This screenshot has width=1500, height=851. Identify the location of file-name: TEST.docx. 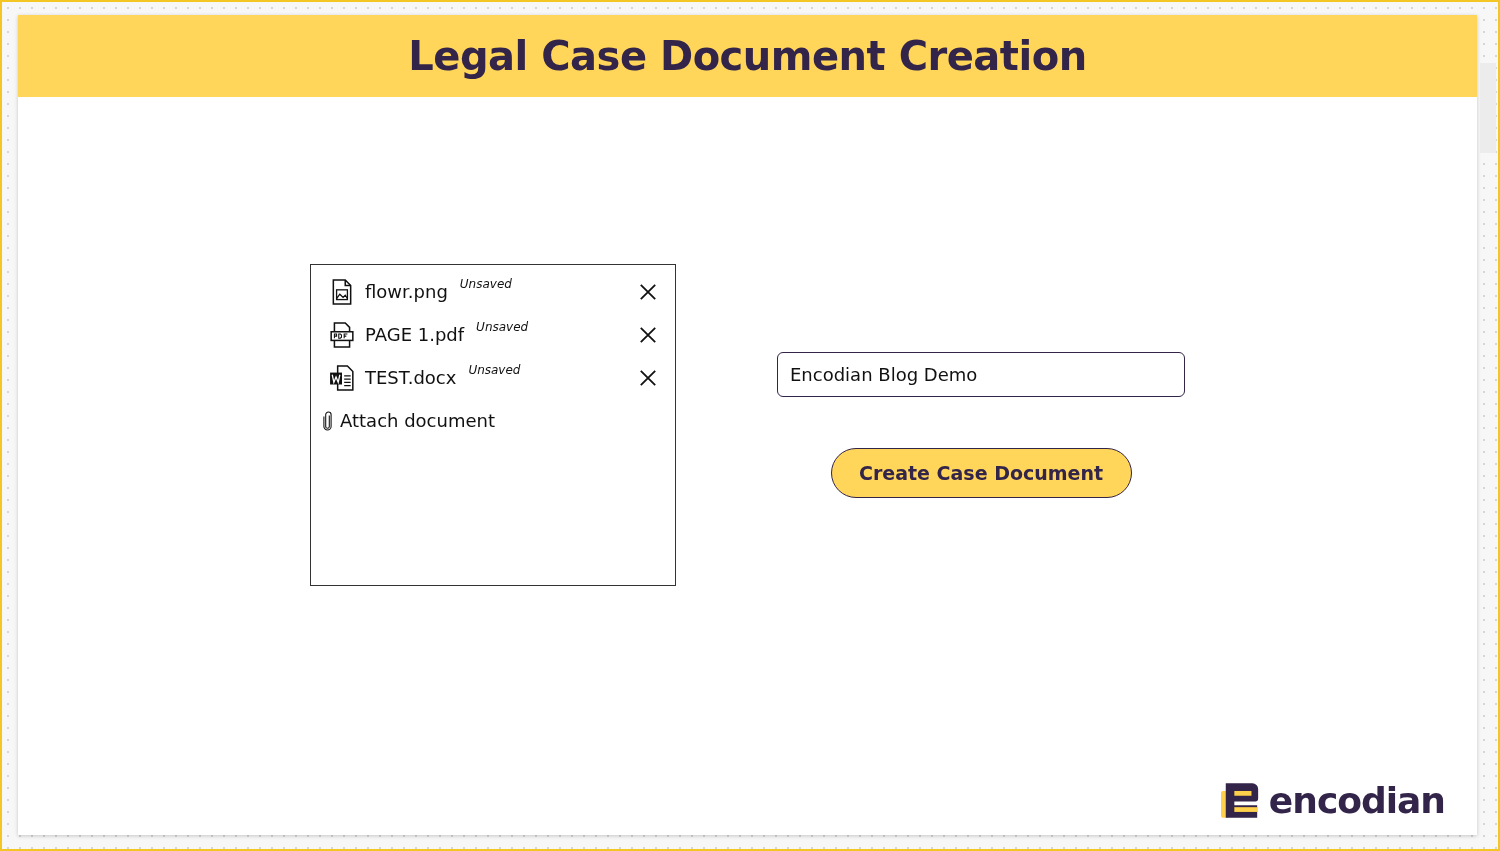
(411, 377).